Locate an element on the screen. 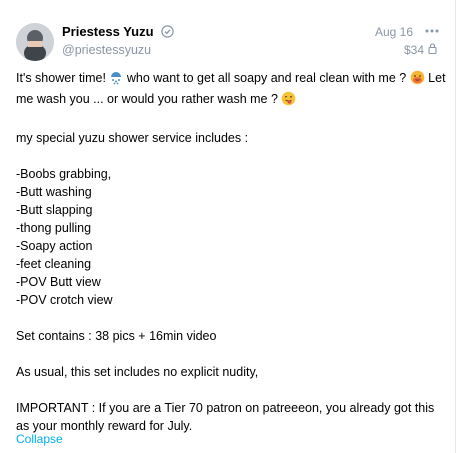 The width and height of the screenshot is (458, 453). set-contents: Set contains : 38 pics + 16min video is located at coordinates (116, 336).